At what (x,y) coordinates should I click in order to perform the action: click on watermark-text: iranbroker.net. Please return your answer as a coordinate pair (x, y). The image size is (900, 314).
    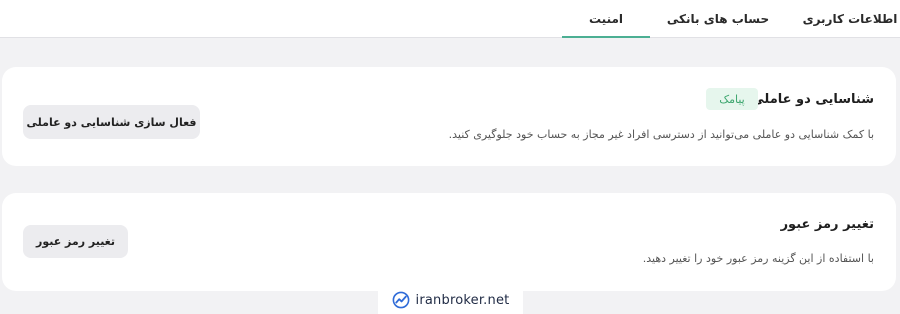
    Looking at the image, I should click on (462, 300).